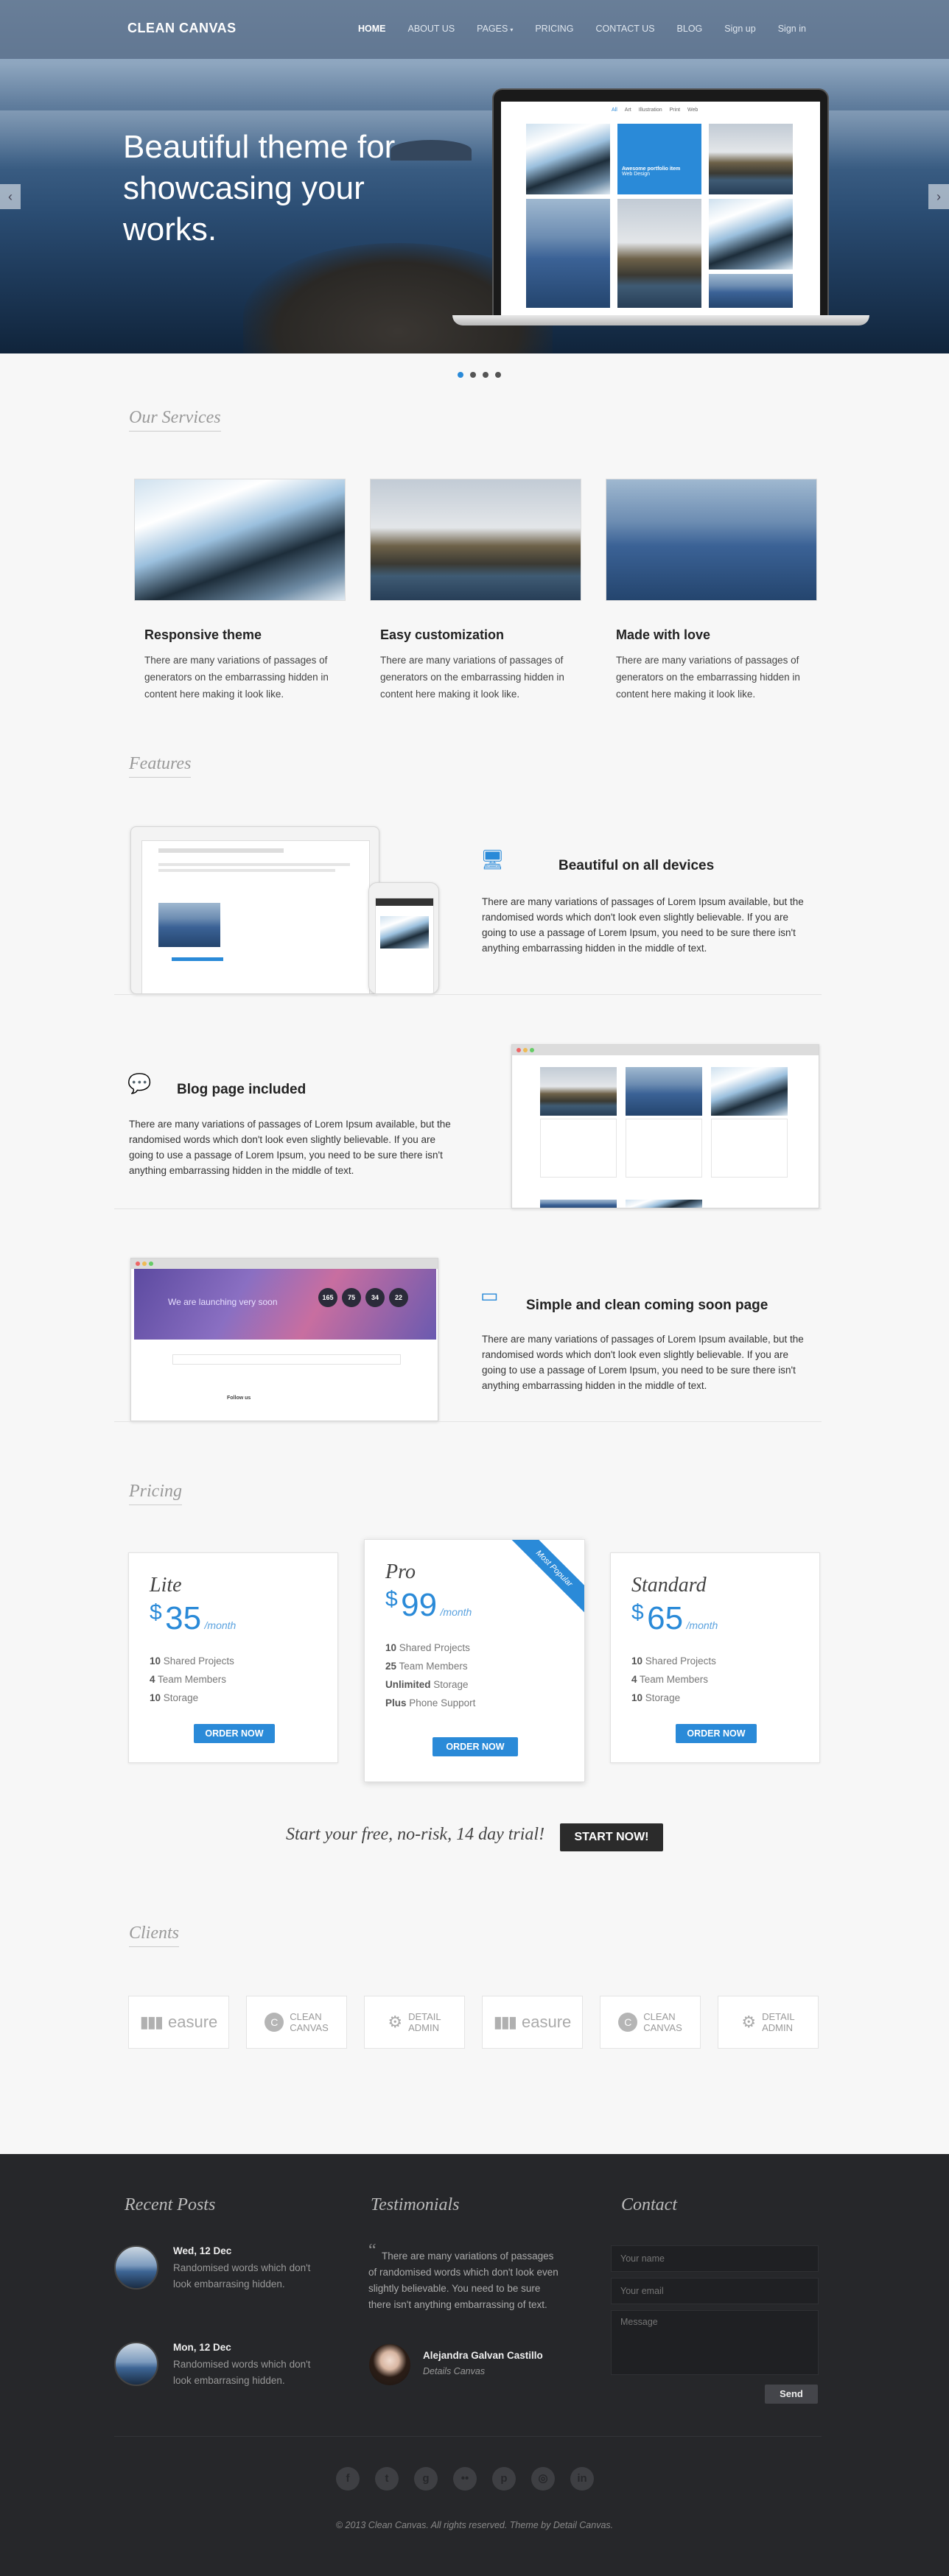  What do you see at coordinates (387, 2479) in the screenshot?
I see `twitter-icon: t` at bounding box center [387, 2479].